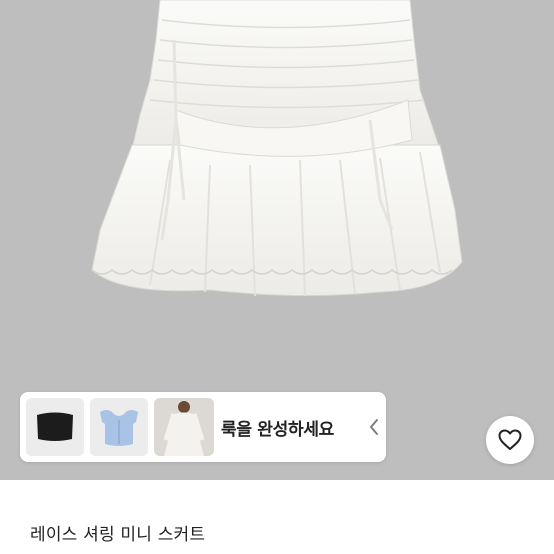 This screenshot has height=554, width=554. I want to click on complete-the-look-banner: 룩을 완성하세요, so click(203, 427).